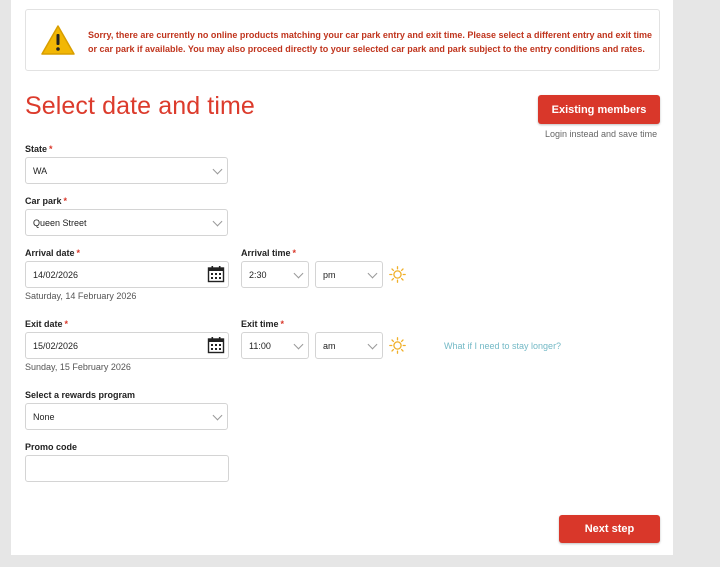 Image resolution: width=720 pixels, height=567 pixels. Describe the element at coordinates (126, 222) in the screenshot. I see `car-park-select: Queen Street` at that location.